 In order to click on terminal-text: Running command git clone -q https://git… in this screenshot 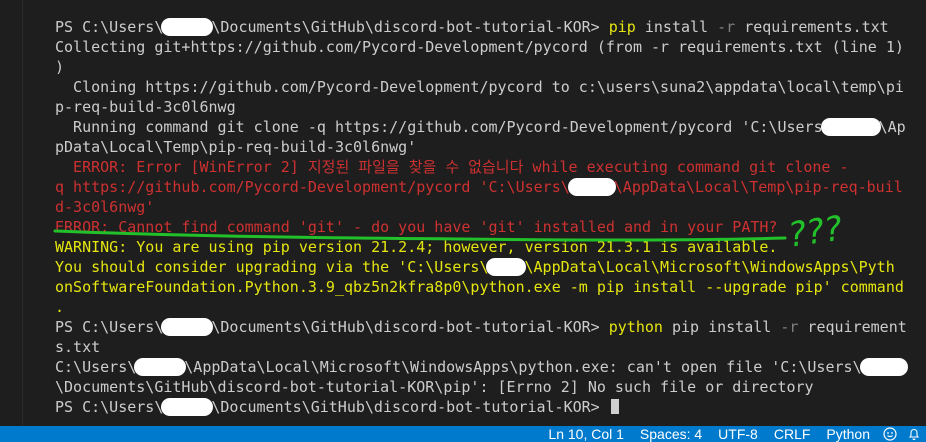, I will do `click(439, 127)`.